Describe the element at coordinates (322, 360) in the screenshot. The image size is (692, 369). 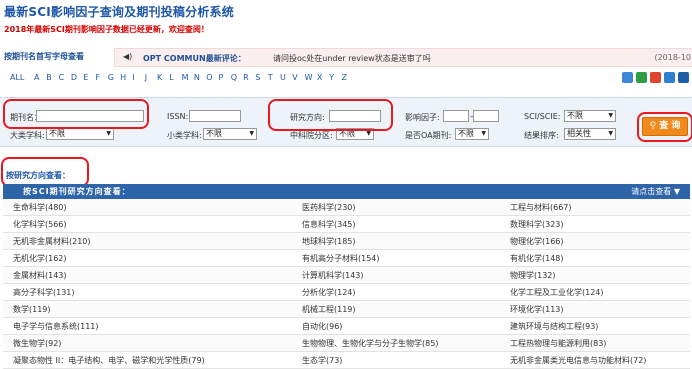
I see `direction-link: 生态学(73)` at that location.